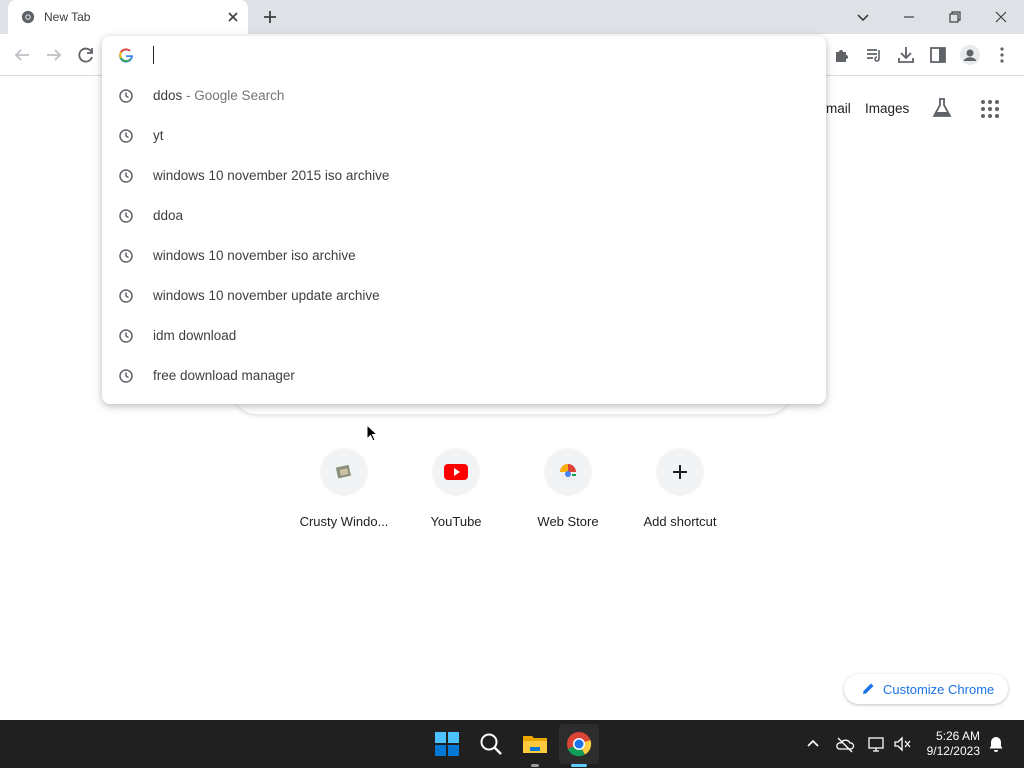 This screenshot has width=1024, height=768. What do you see at coordinates (887, 108) in the screenshot?
I see `images-link: Images` at bounding box center [887, 108].